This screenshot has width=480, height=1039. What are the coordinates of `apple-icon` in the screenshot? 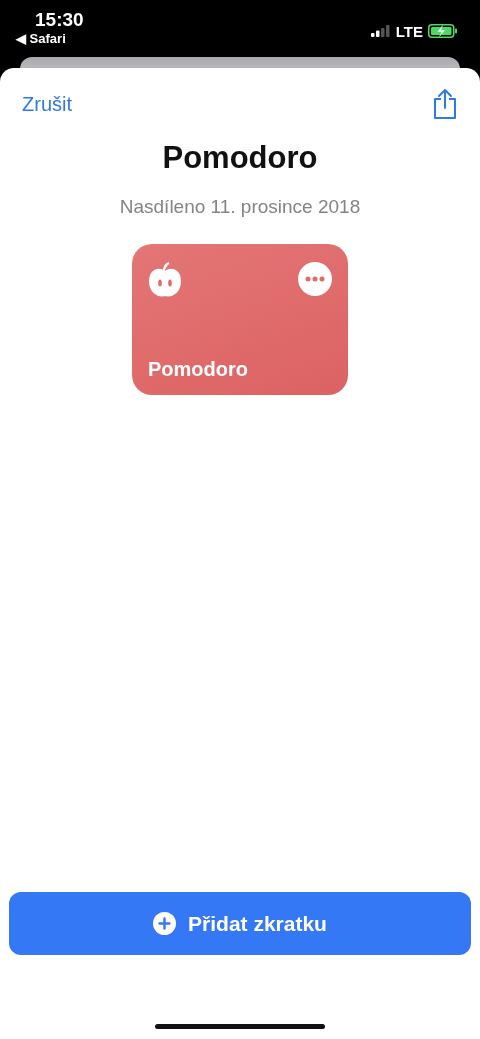 It's located at (165, 280).